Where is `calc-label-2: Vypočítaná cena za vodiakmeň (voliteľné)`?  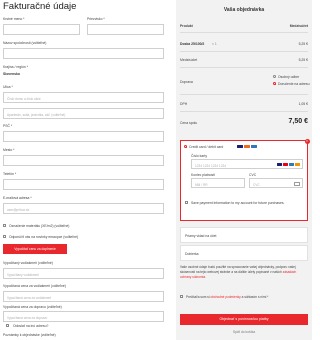
calc-label-2: Vypočítaná cena za vodiakmeň (voliteľné) is located at coordinates (34, 286).